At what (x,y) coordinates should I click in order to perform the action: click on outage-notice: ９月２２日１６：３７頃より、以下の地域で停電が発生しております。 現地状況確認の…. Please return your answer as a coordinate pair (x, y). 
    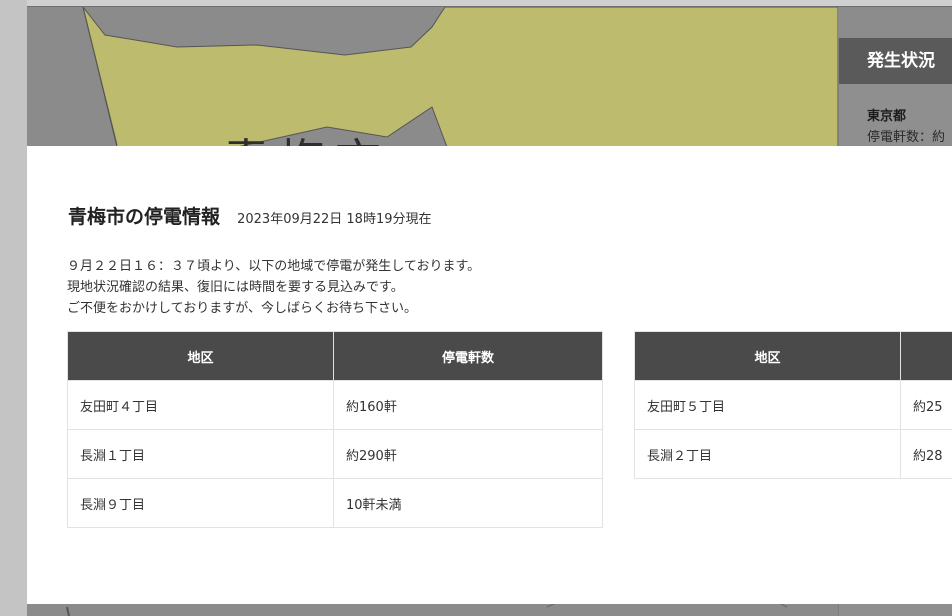
    Looking at the image, I should click on (273, 287).